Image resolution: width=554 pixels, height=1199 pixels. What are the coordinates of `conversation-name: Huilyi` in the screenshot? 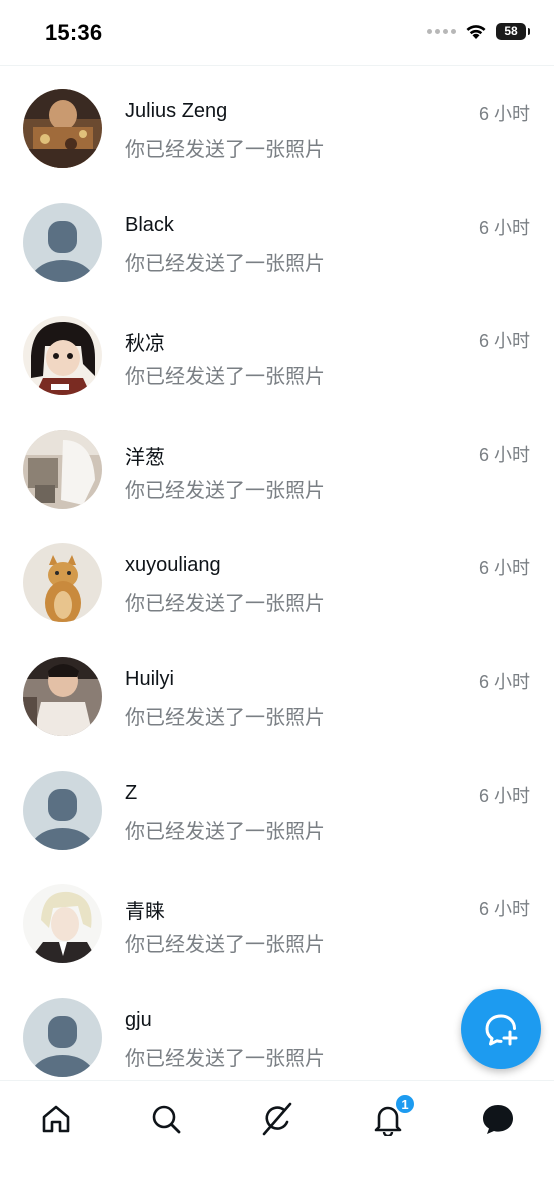 It's located at (149, 678).